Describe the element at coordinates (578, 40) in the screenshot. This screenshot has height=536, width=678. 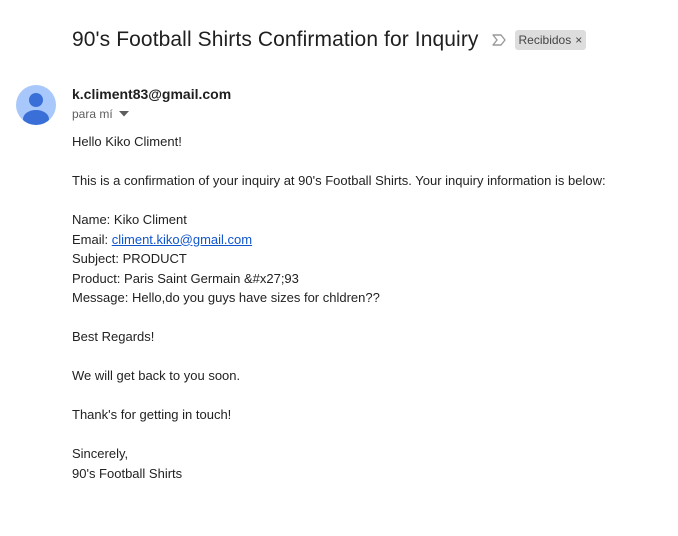
I see `remove-label-button: ×` at that location.